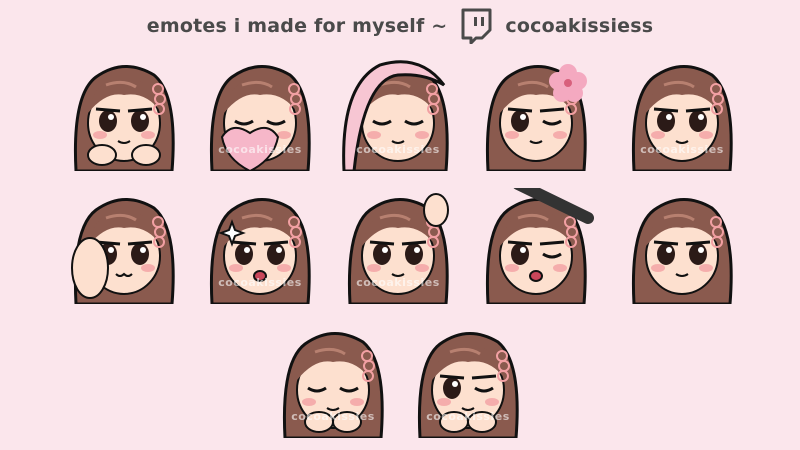  I want to click on emote-hands-under-chin, so click(124, 113).